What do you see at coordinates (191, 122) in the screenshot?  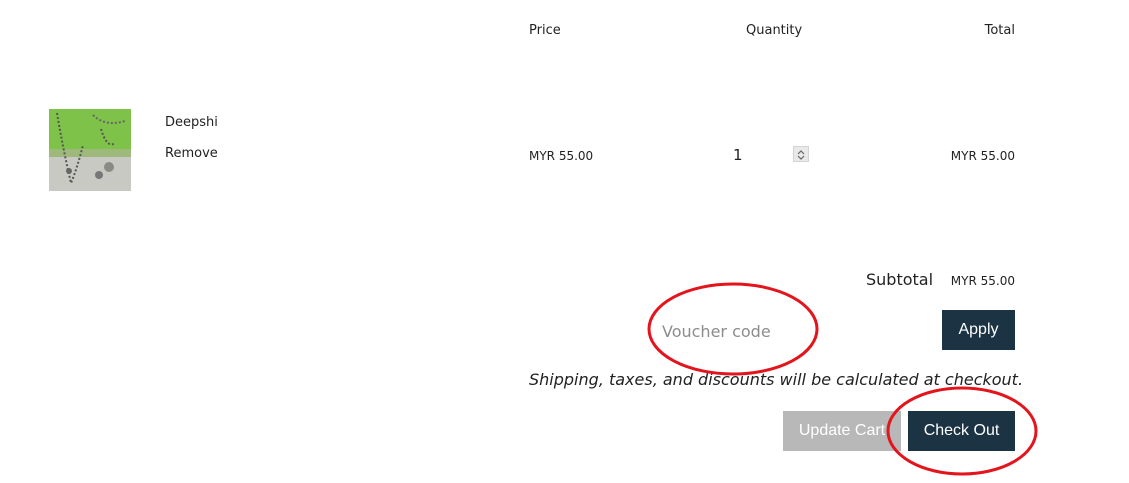 I see `product-name: Deepshi` at bounding box center [191, 122].